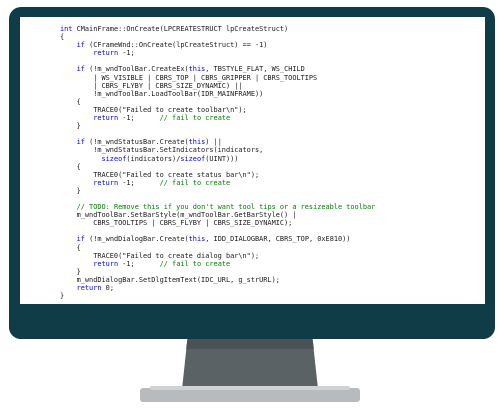 This screenshot has width=500, height=414. I want to click on monitor-stand-base-top, so click(250, 388).